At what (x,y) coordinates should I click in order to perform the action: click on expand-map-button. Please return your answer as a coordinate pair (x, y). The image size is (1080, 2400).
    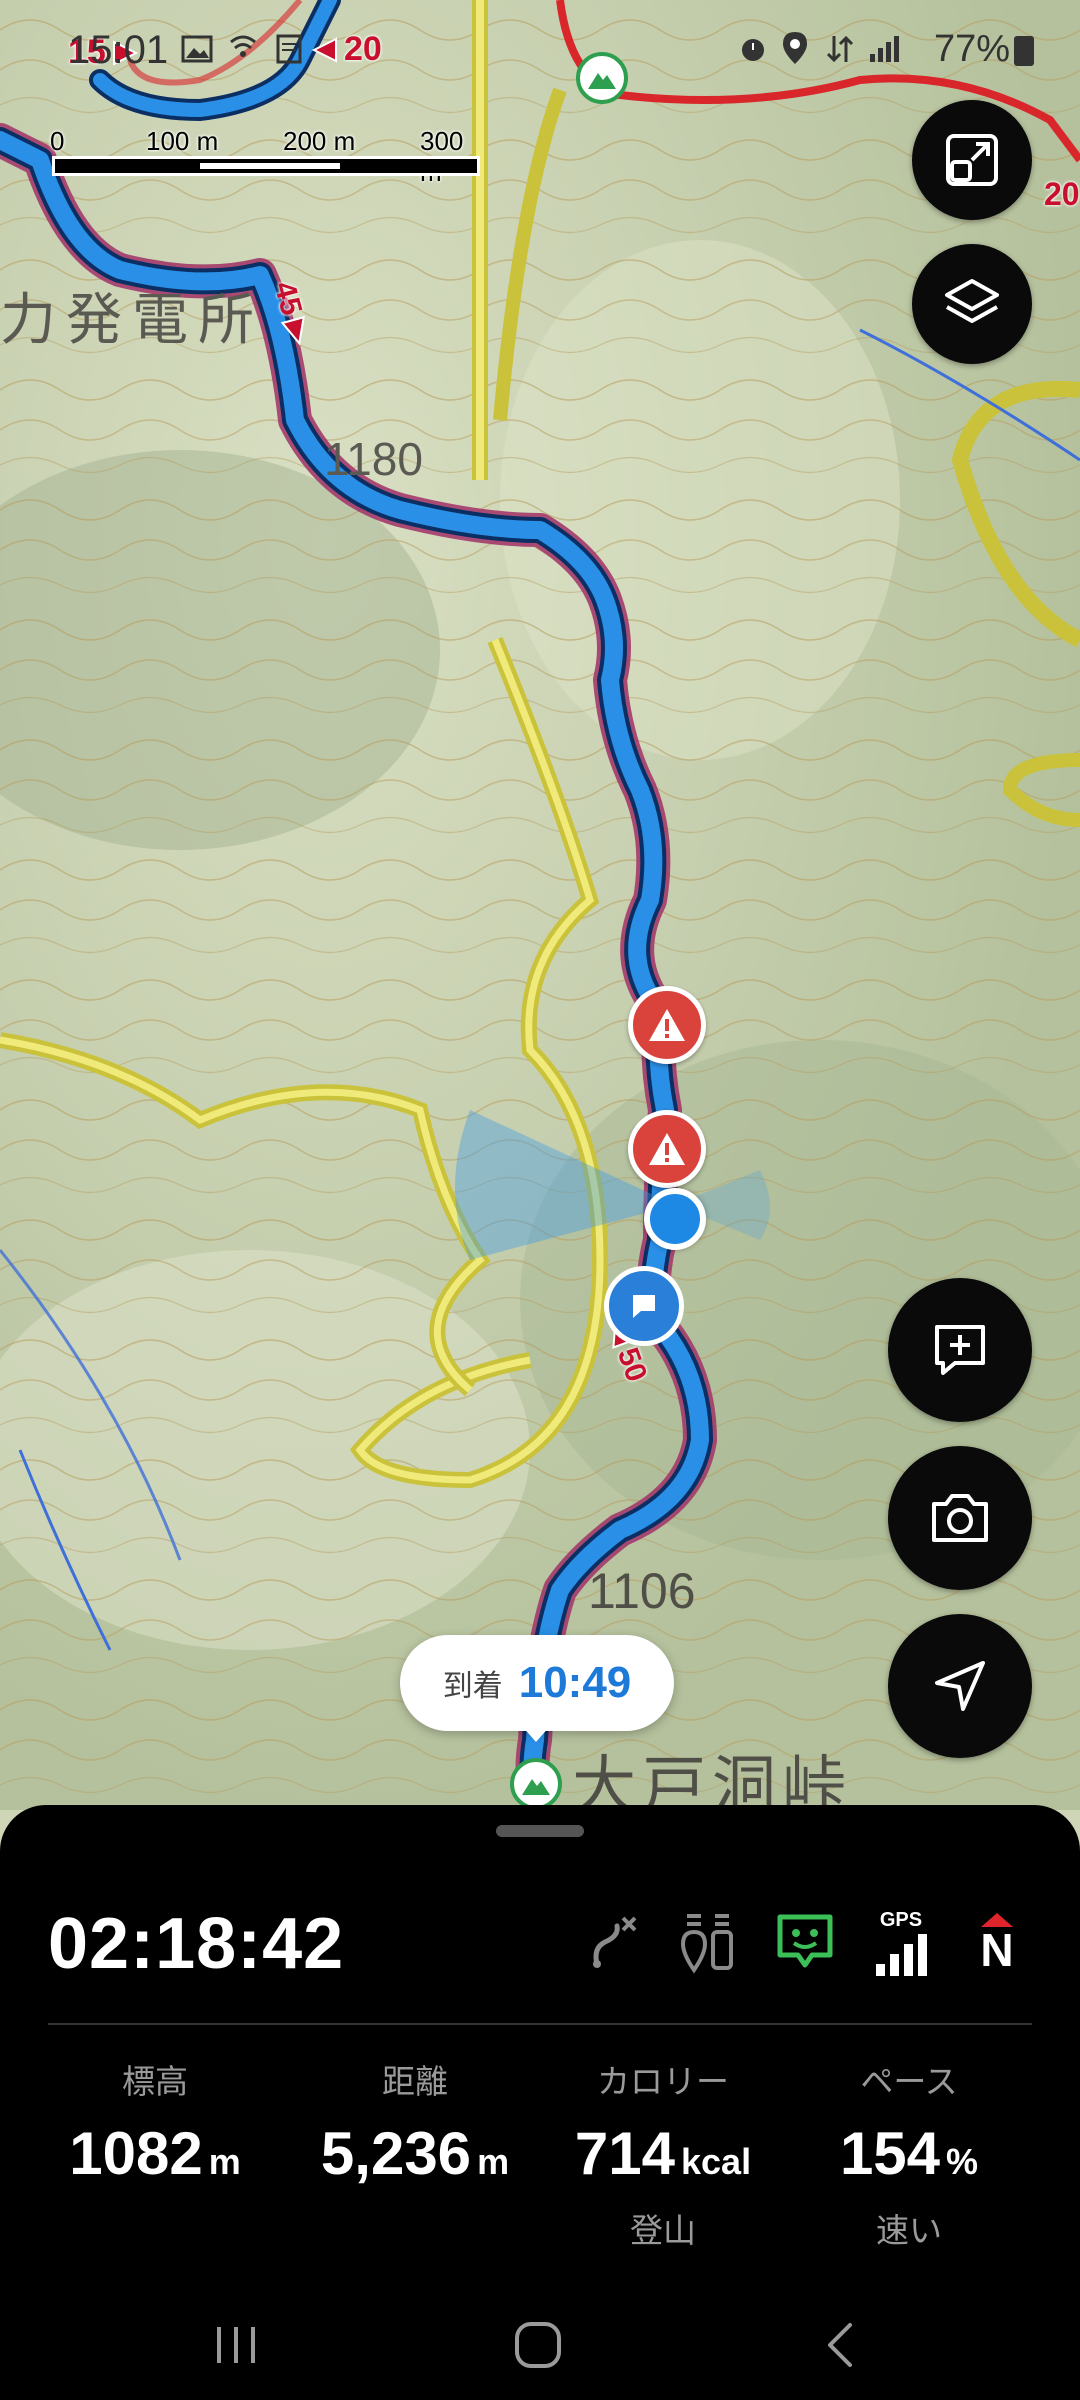
    Looking at the image, I should click on (972, 160).